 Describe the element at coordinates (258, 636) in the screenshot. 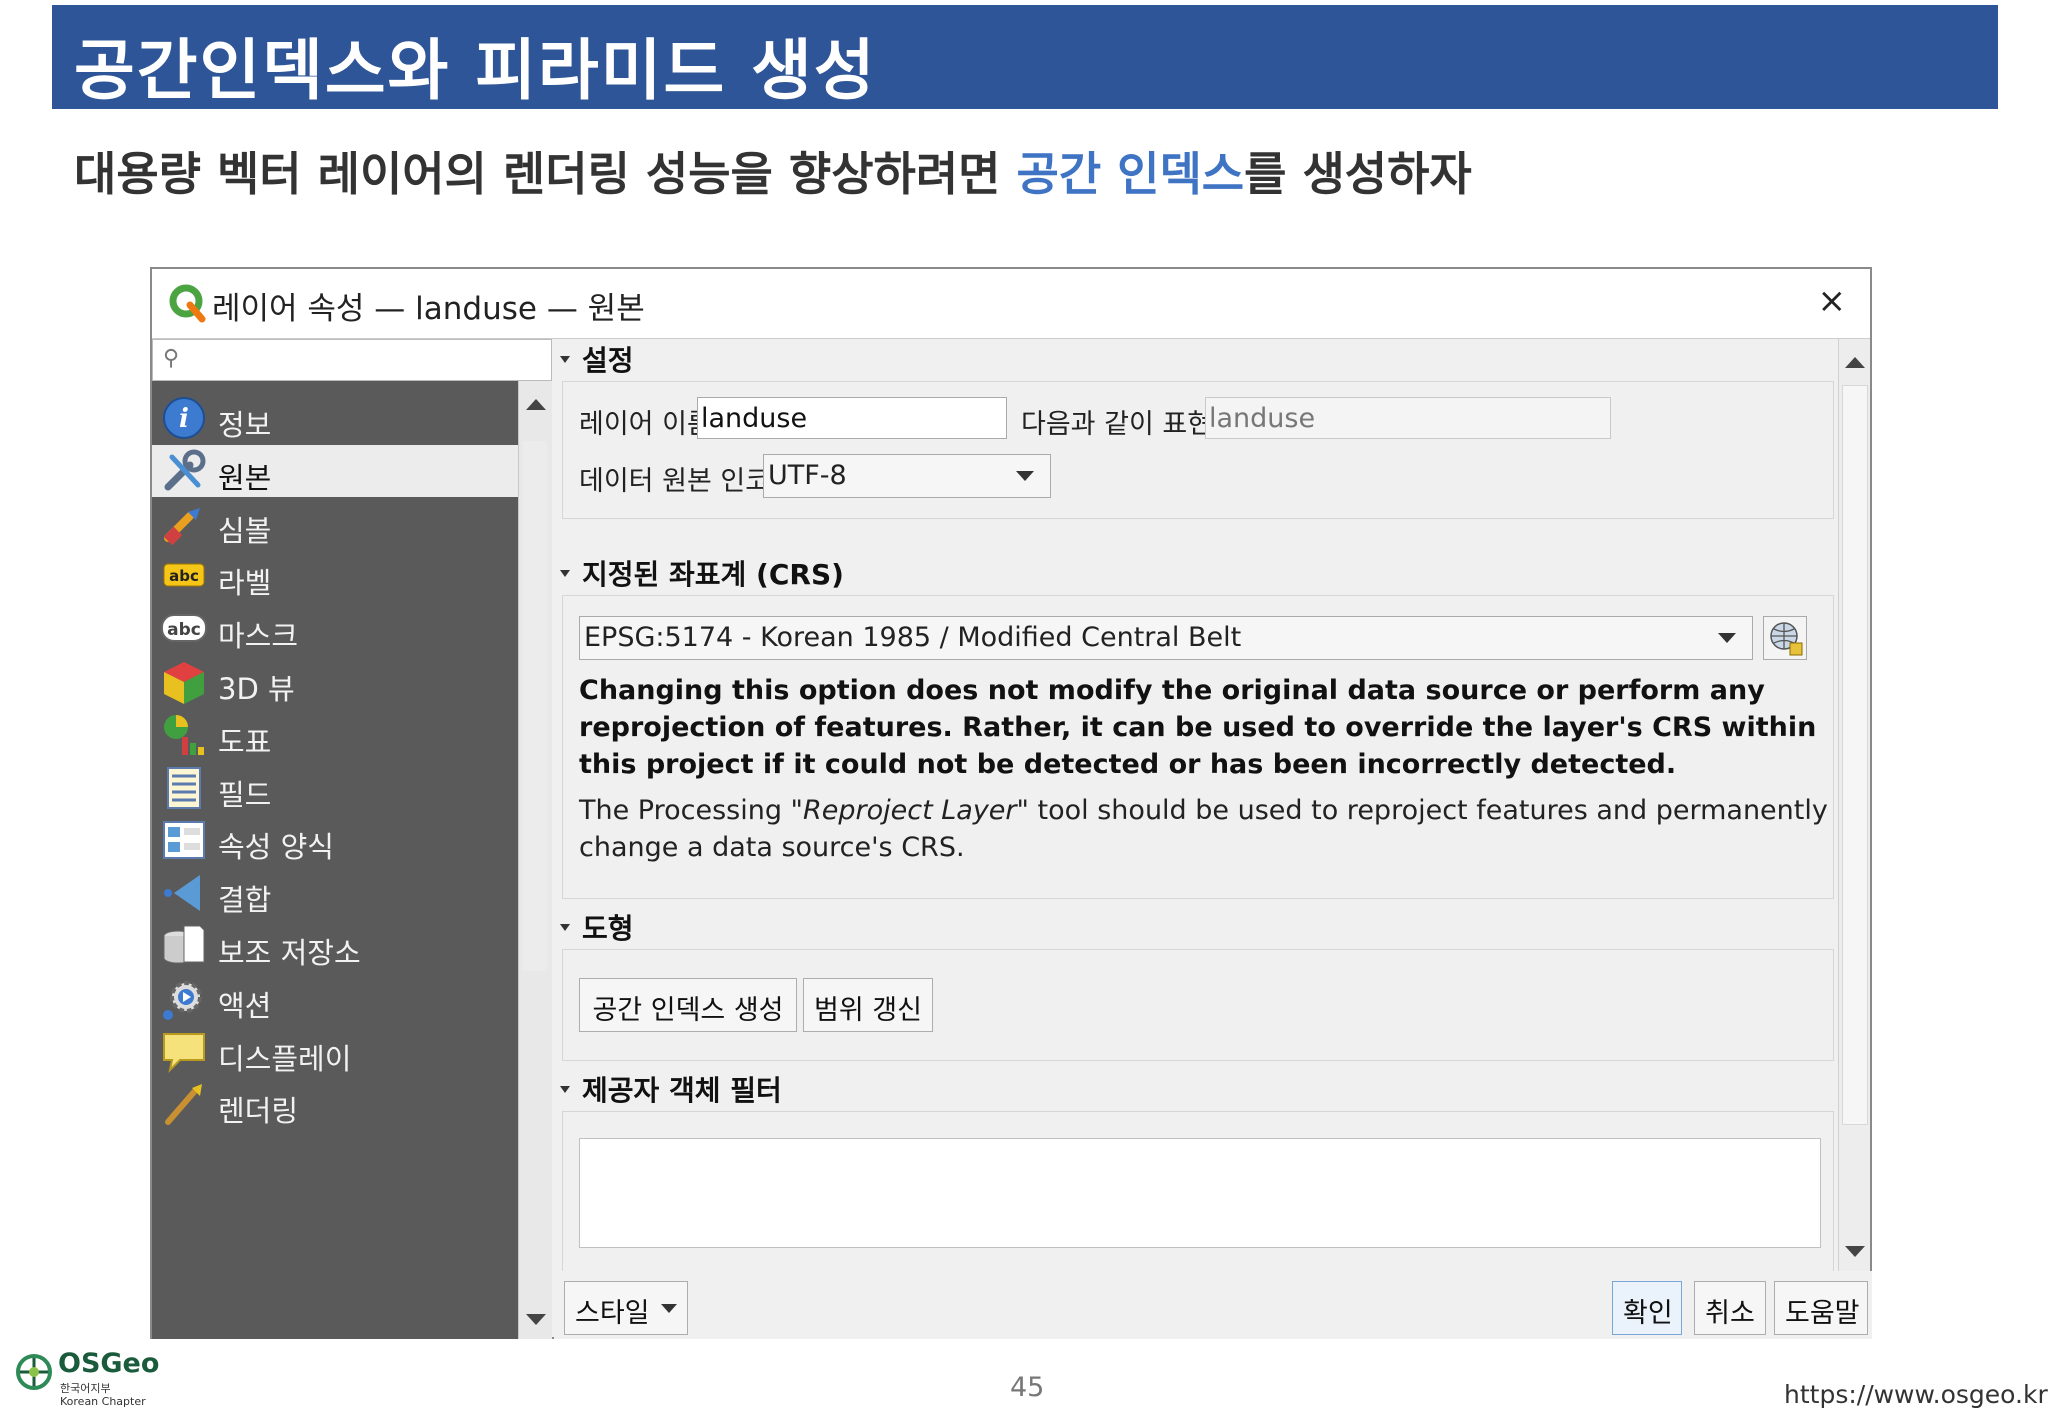

I see `sidebar-item-label: 마스크` at that location.